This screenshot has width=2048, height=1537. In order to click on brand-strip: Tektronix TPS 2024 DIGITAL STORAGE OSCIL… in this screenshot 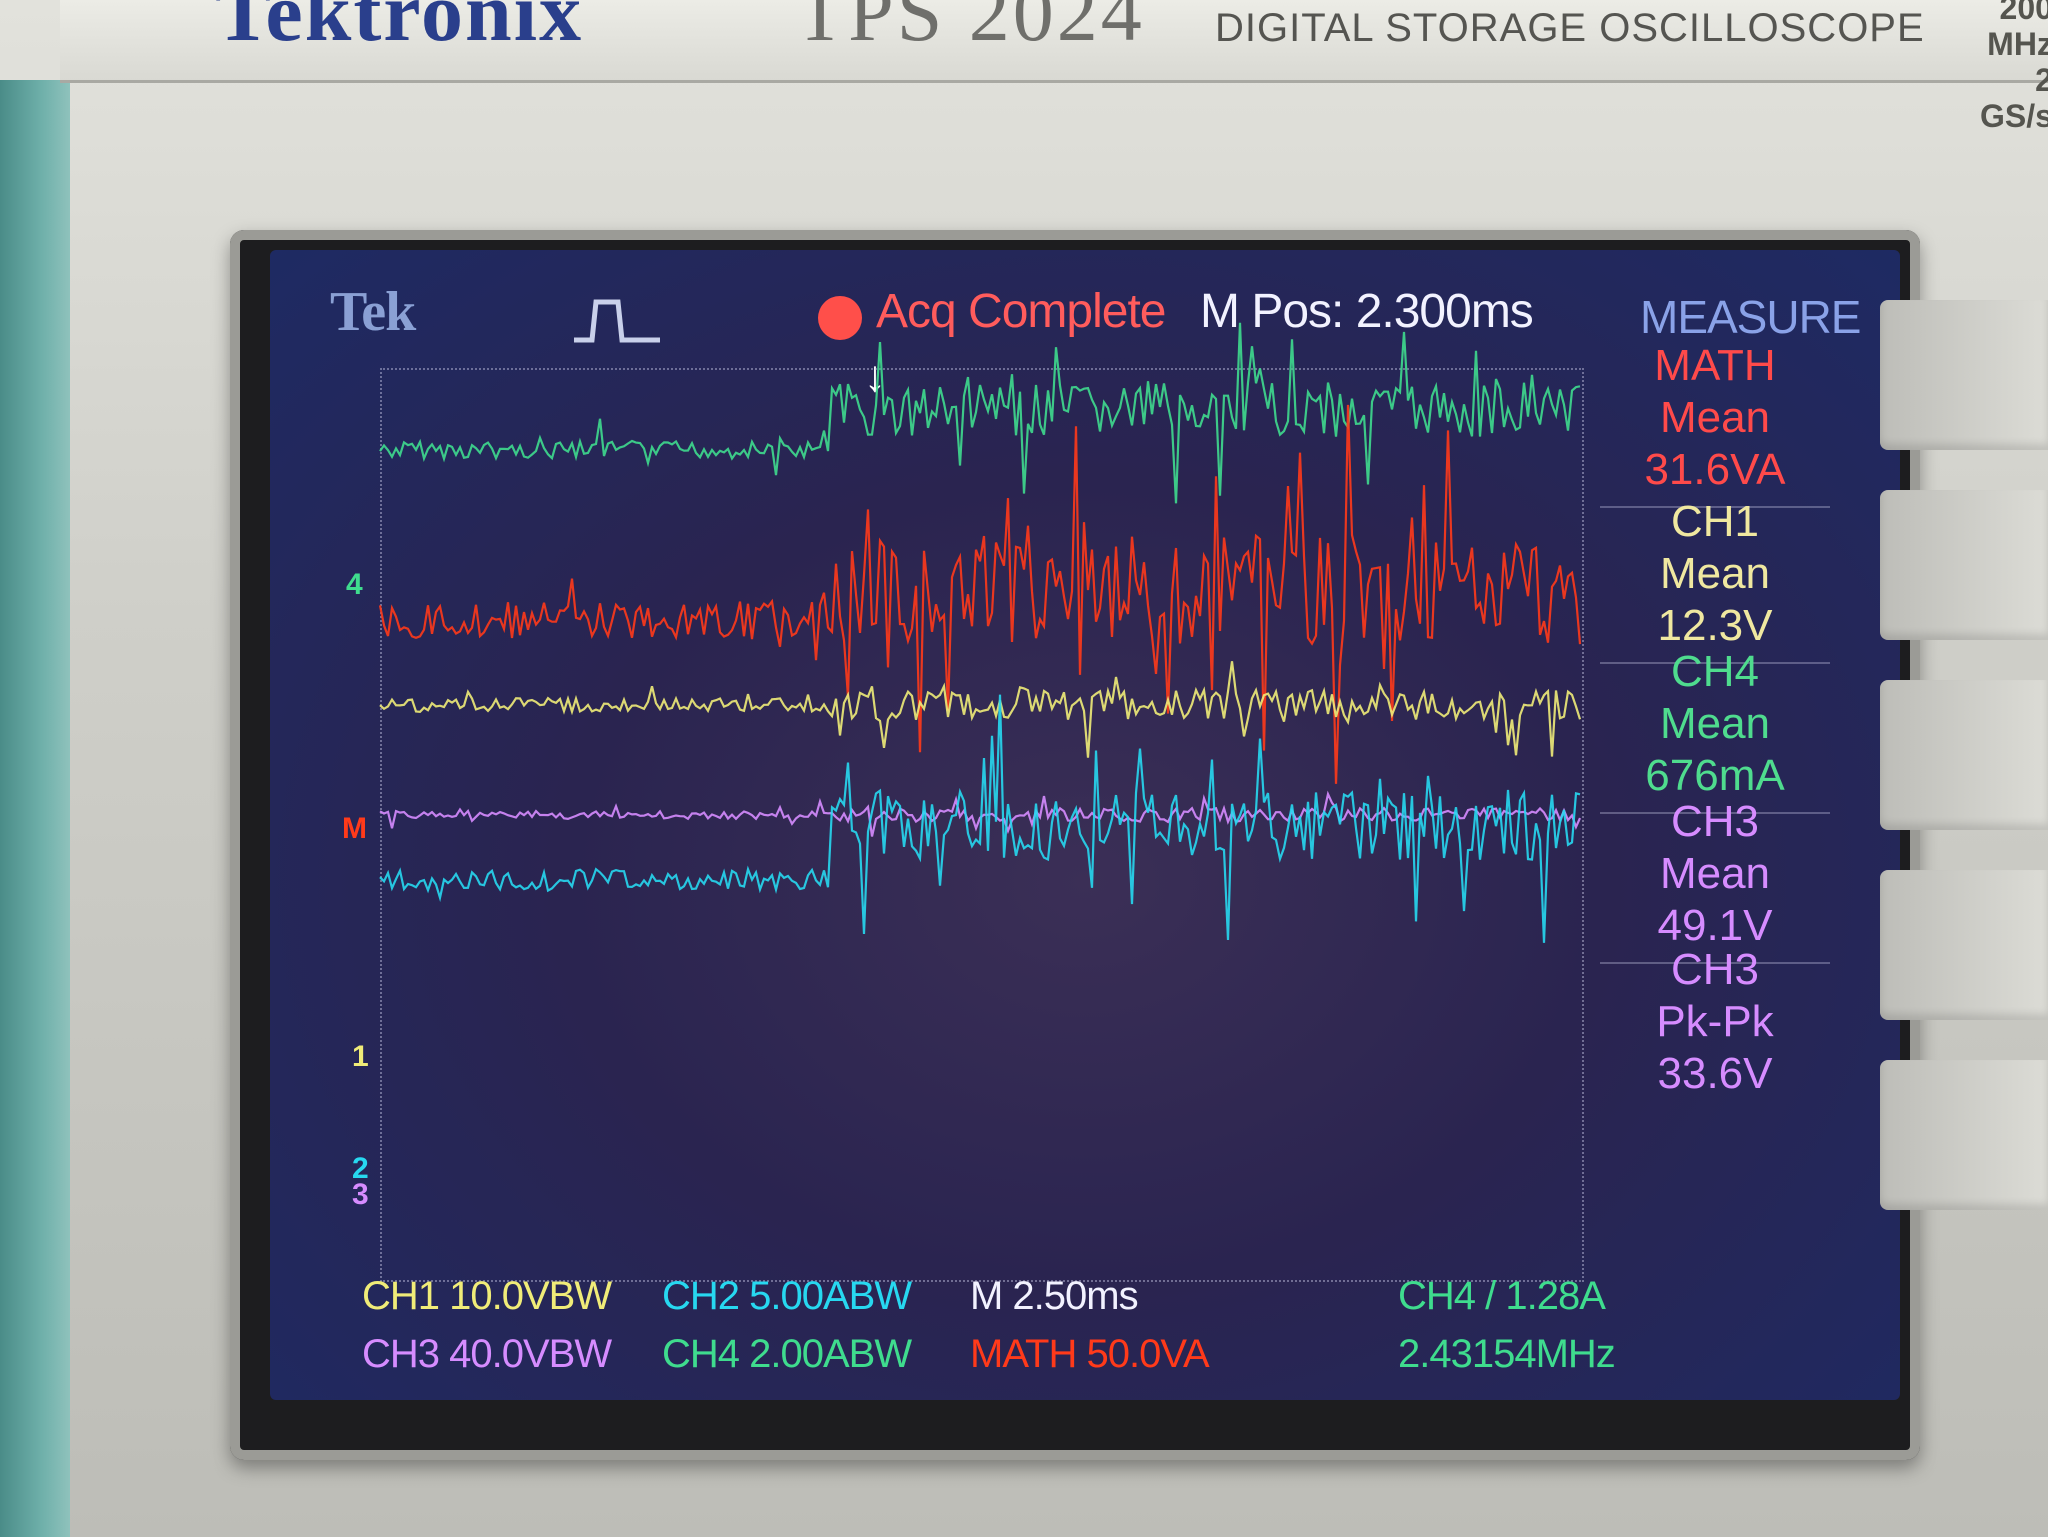, I will do `click(1054, 67)`.